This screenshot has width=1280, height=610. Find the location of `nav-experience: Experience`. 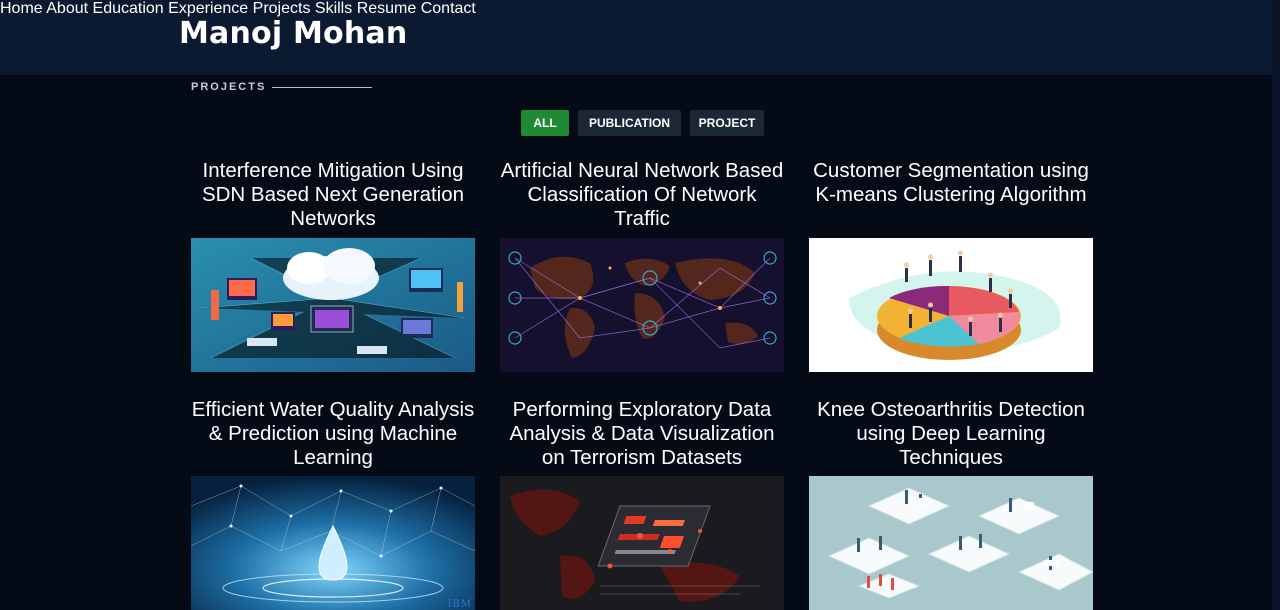

nav-experience: Experience is located at coordinates (208, 8).